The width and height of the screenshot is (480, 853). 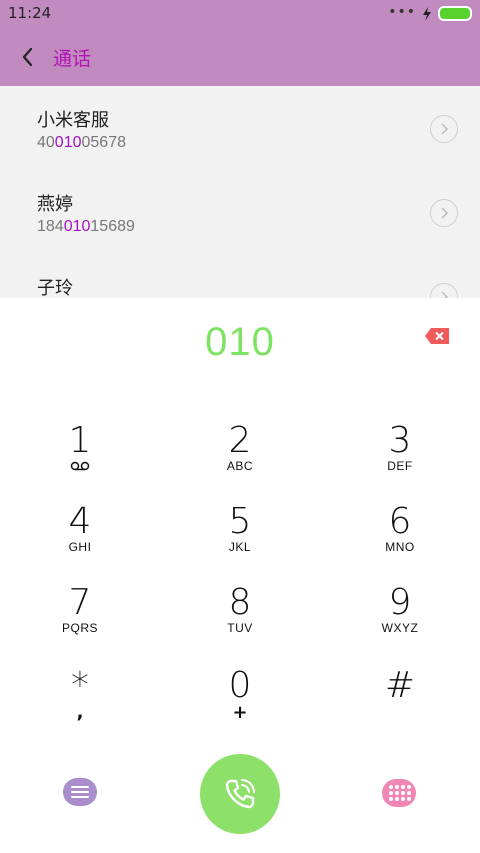 I want to click on key-4: 4 GHI, so click(x=80, y=537).